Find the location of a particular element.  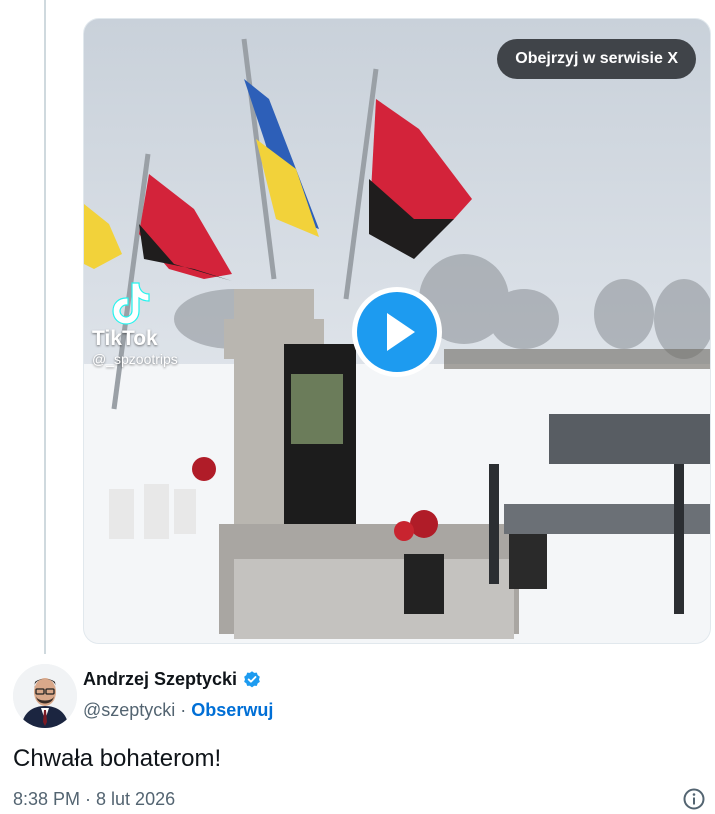

handle-row: @szeptycki · Obserwuj is located at coordinates (178, 710).